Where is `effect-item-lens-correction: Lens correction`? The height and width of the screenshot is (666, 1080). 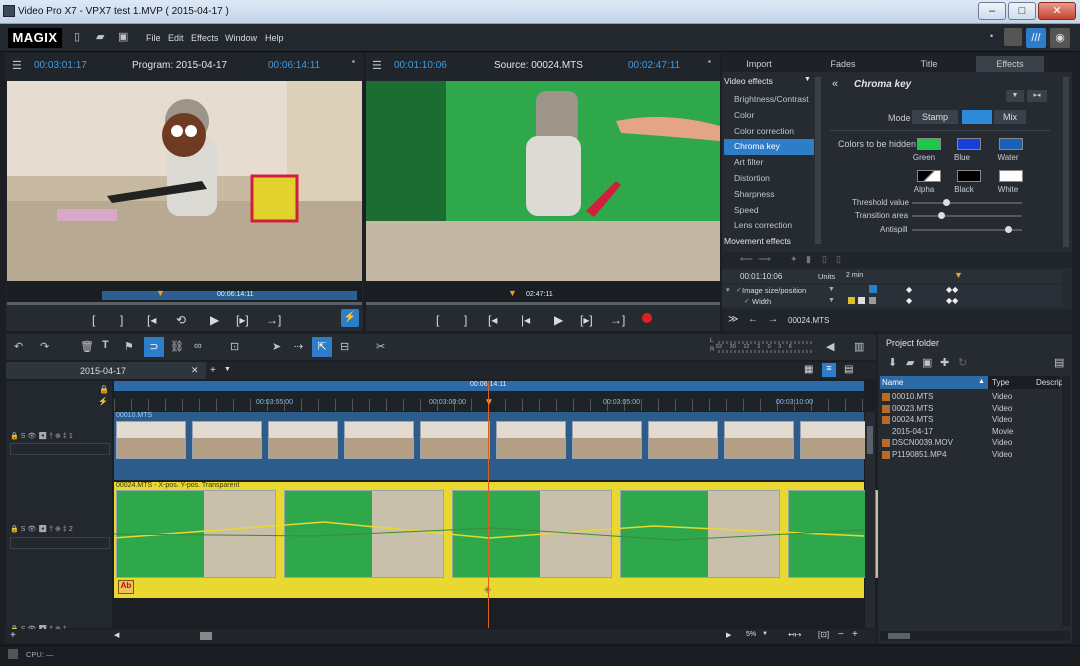
effect-item-lens-correction: Lens correction is located at coordinates (769, 226).